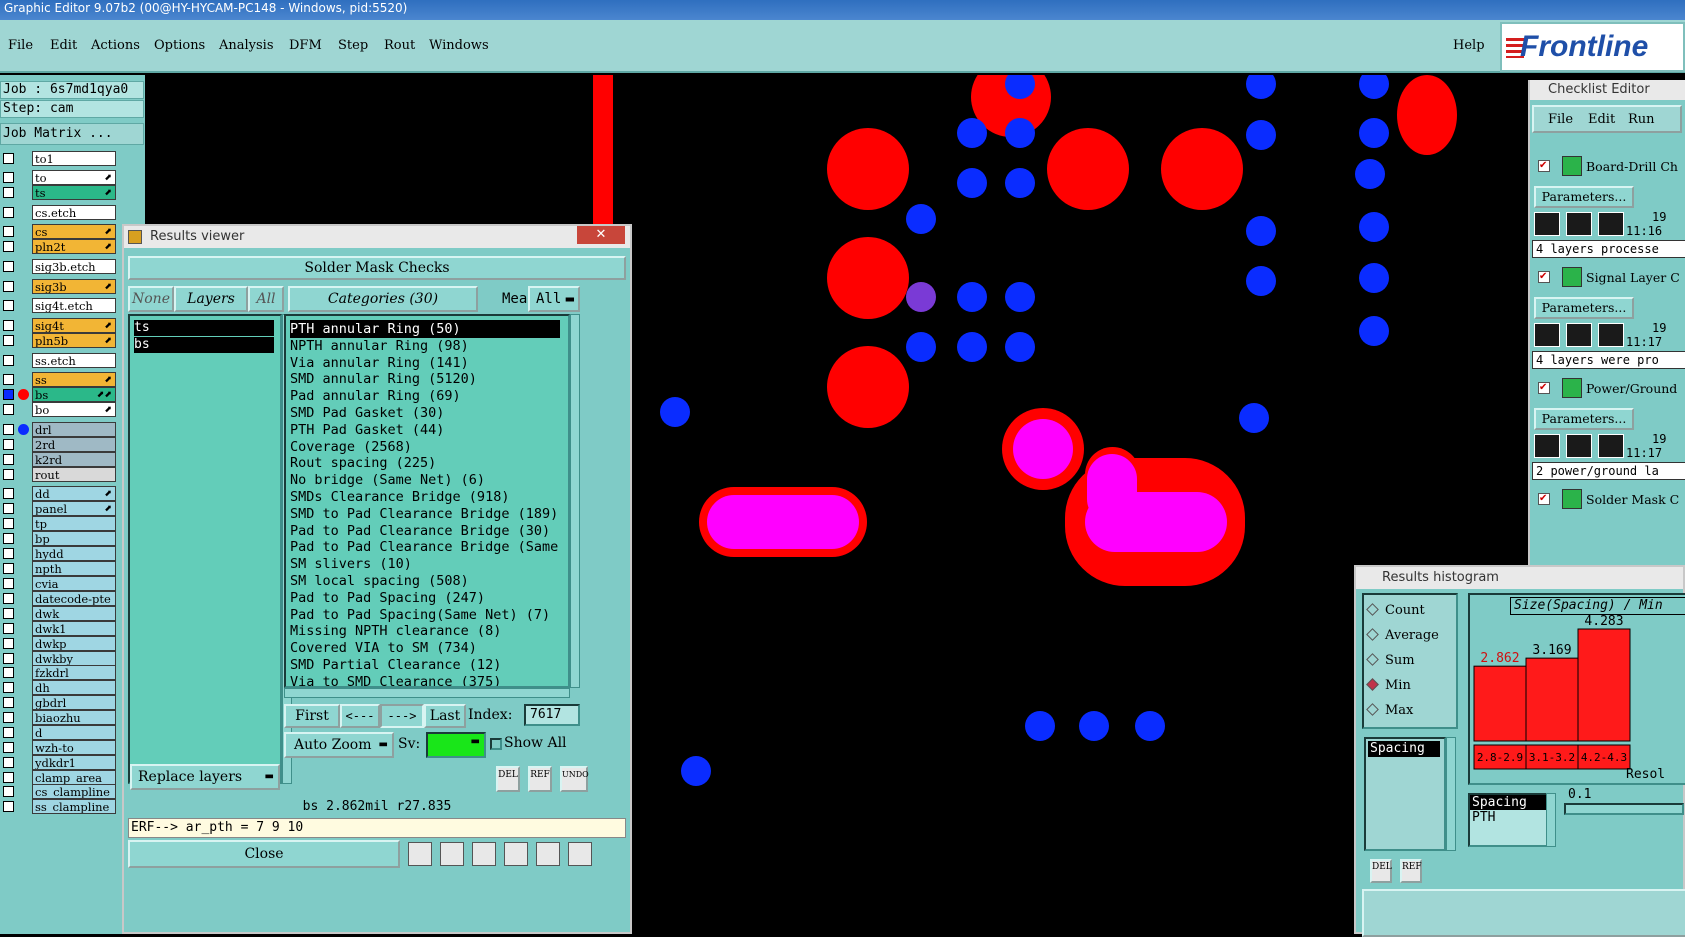  I want to click on layer-row: rout, so click(59, 474).